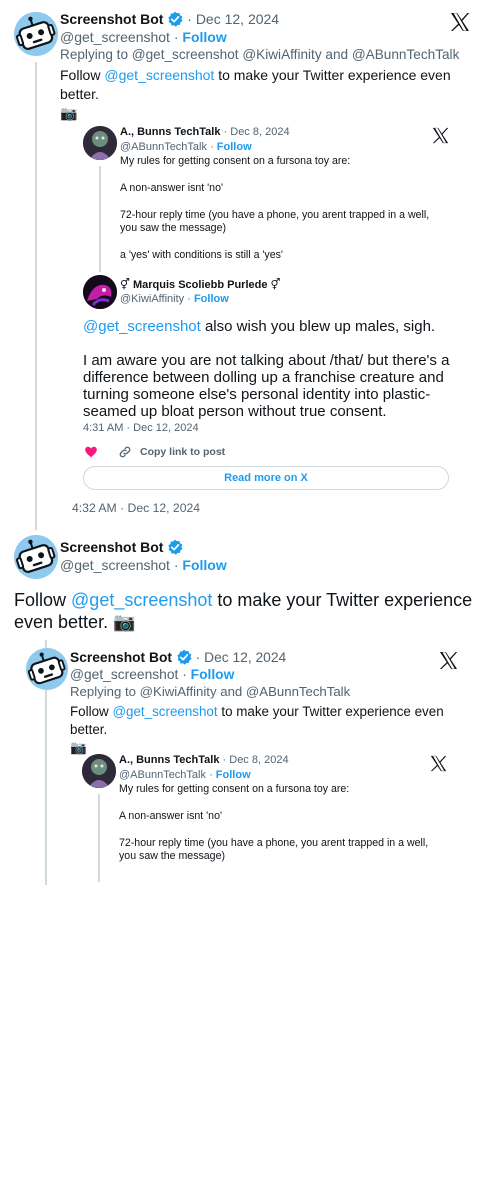 This screenshot has width=486, height=1200. Describe the element at coordinates (185, 54) in the screenshot. I see `reply-mention: @get_screenshot` at that location.